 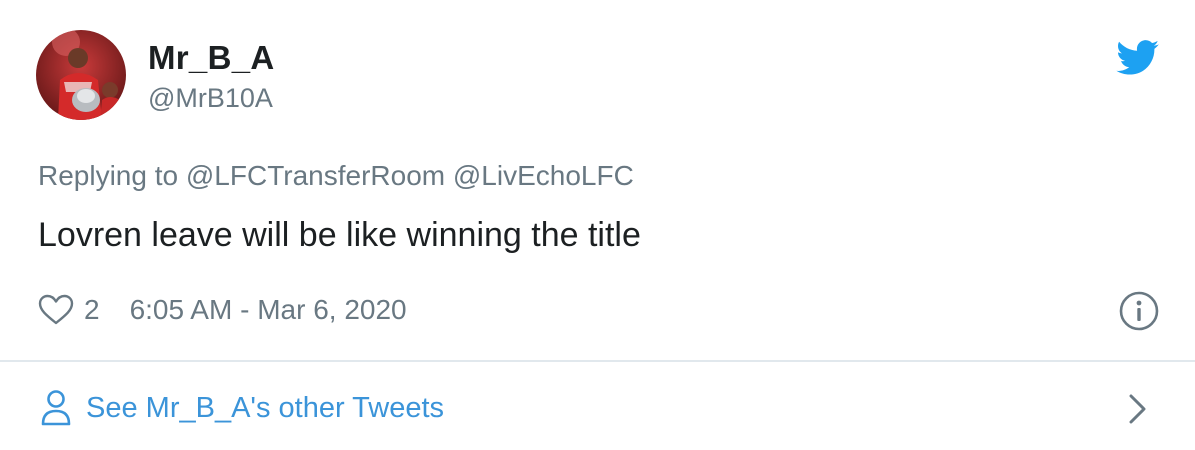 I want to click on see-other-tweets-label: See Mr_B_A's other Tweets, so click(x=265, y=408).